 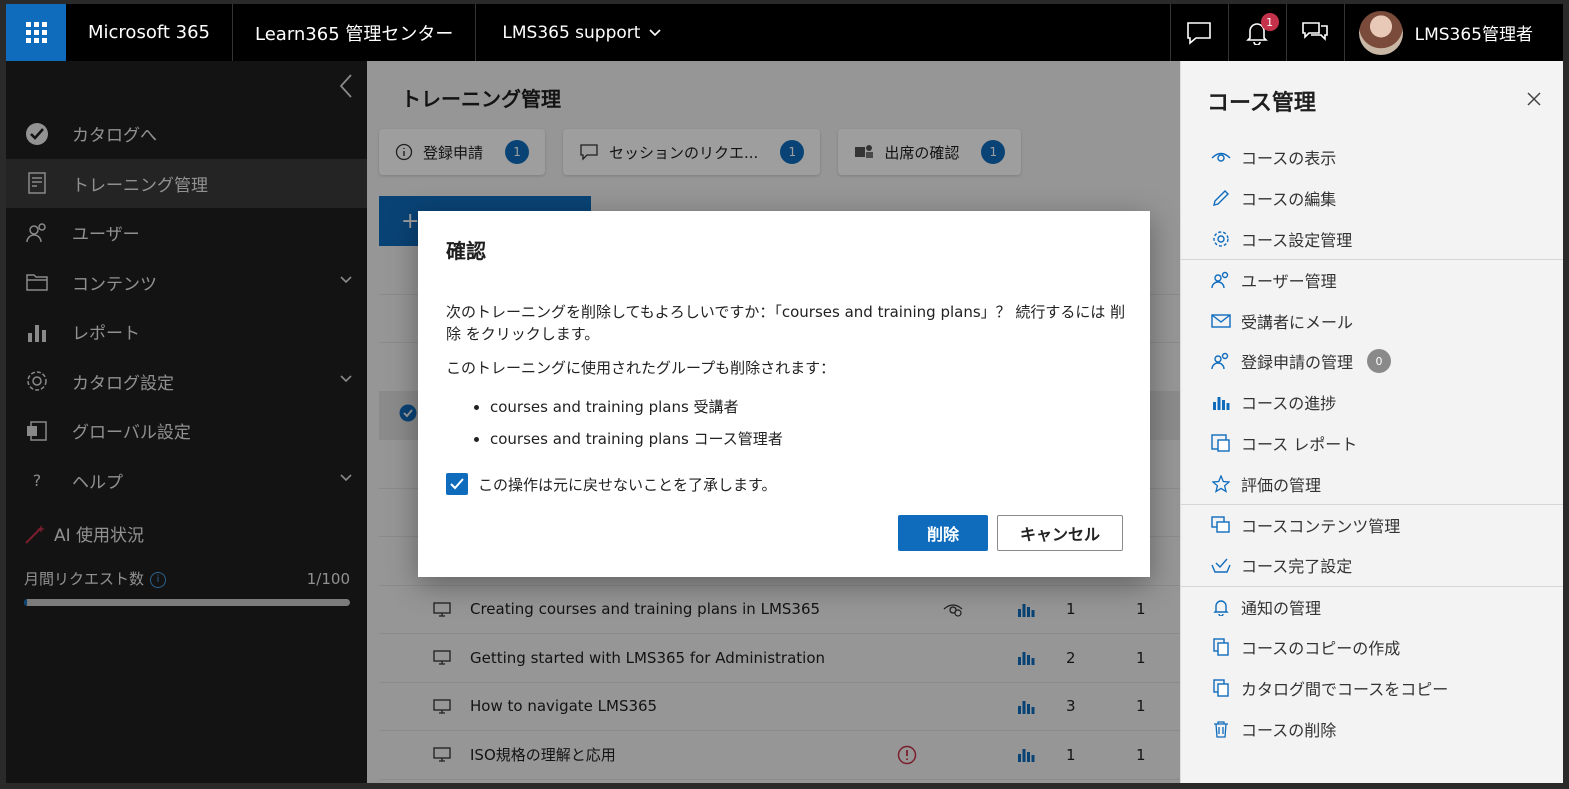 I want to click on close-icon, so click(x=1534, y=99).